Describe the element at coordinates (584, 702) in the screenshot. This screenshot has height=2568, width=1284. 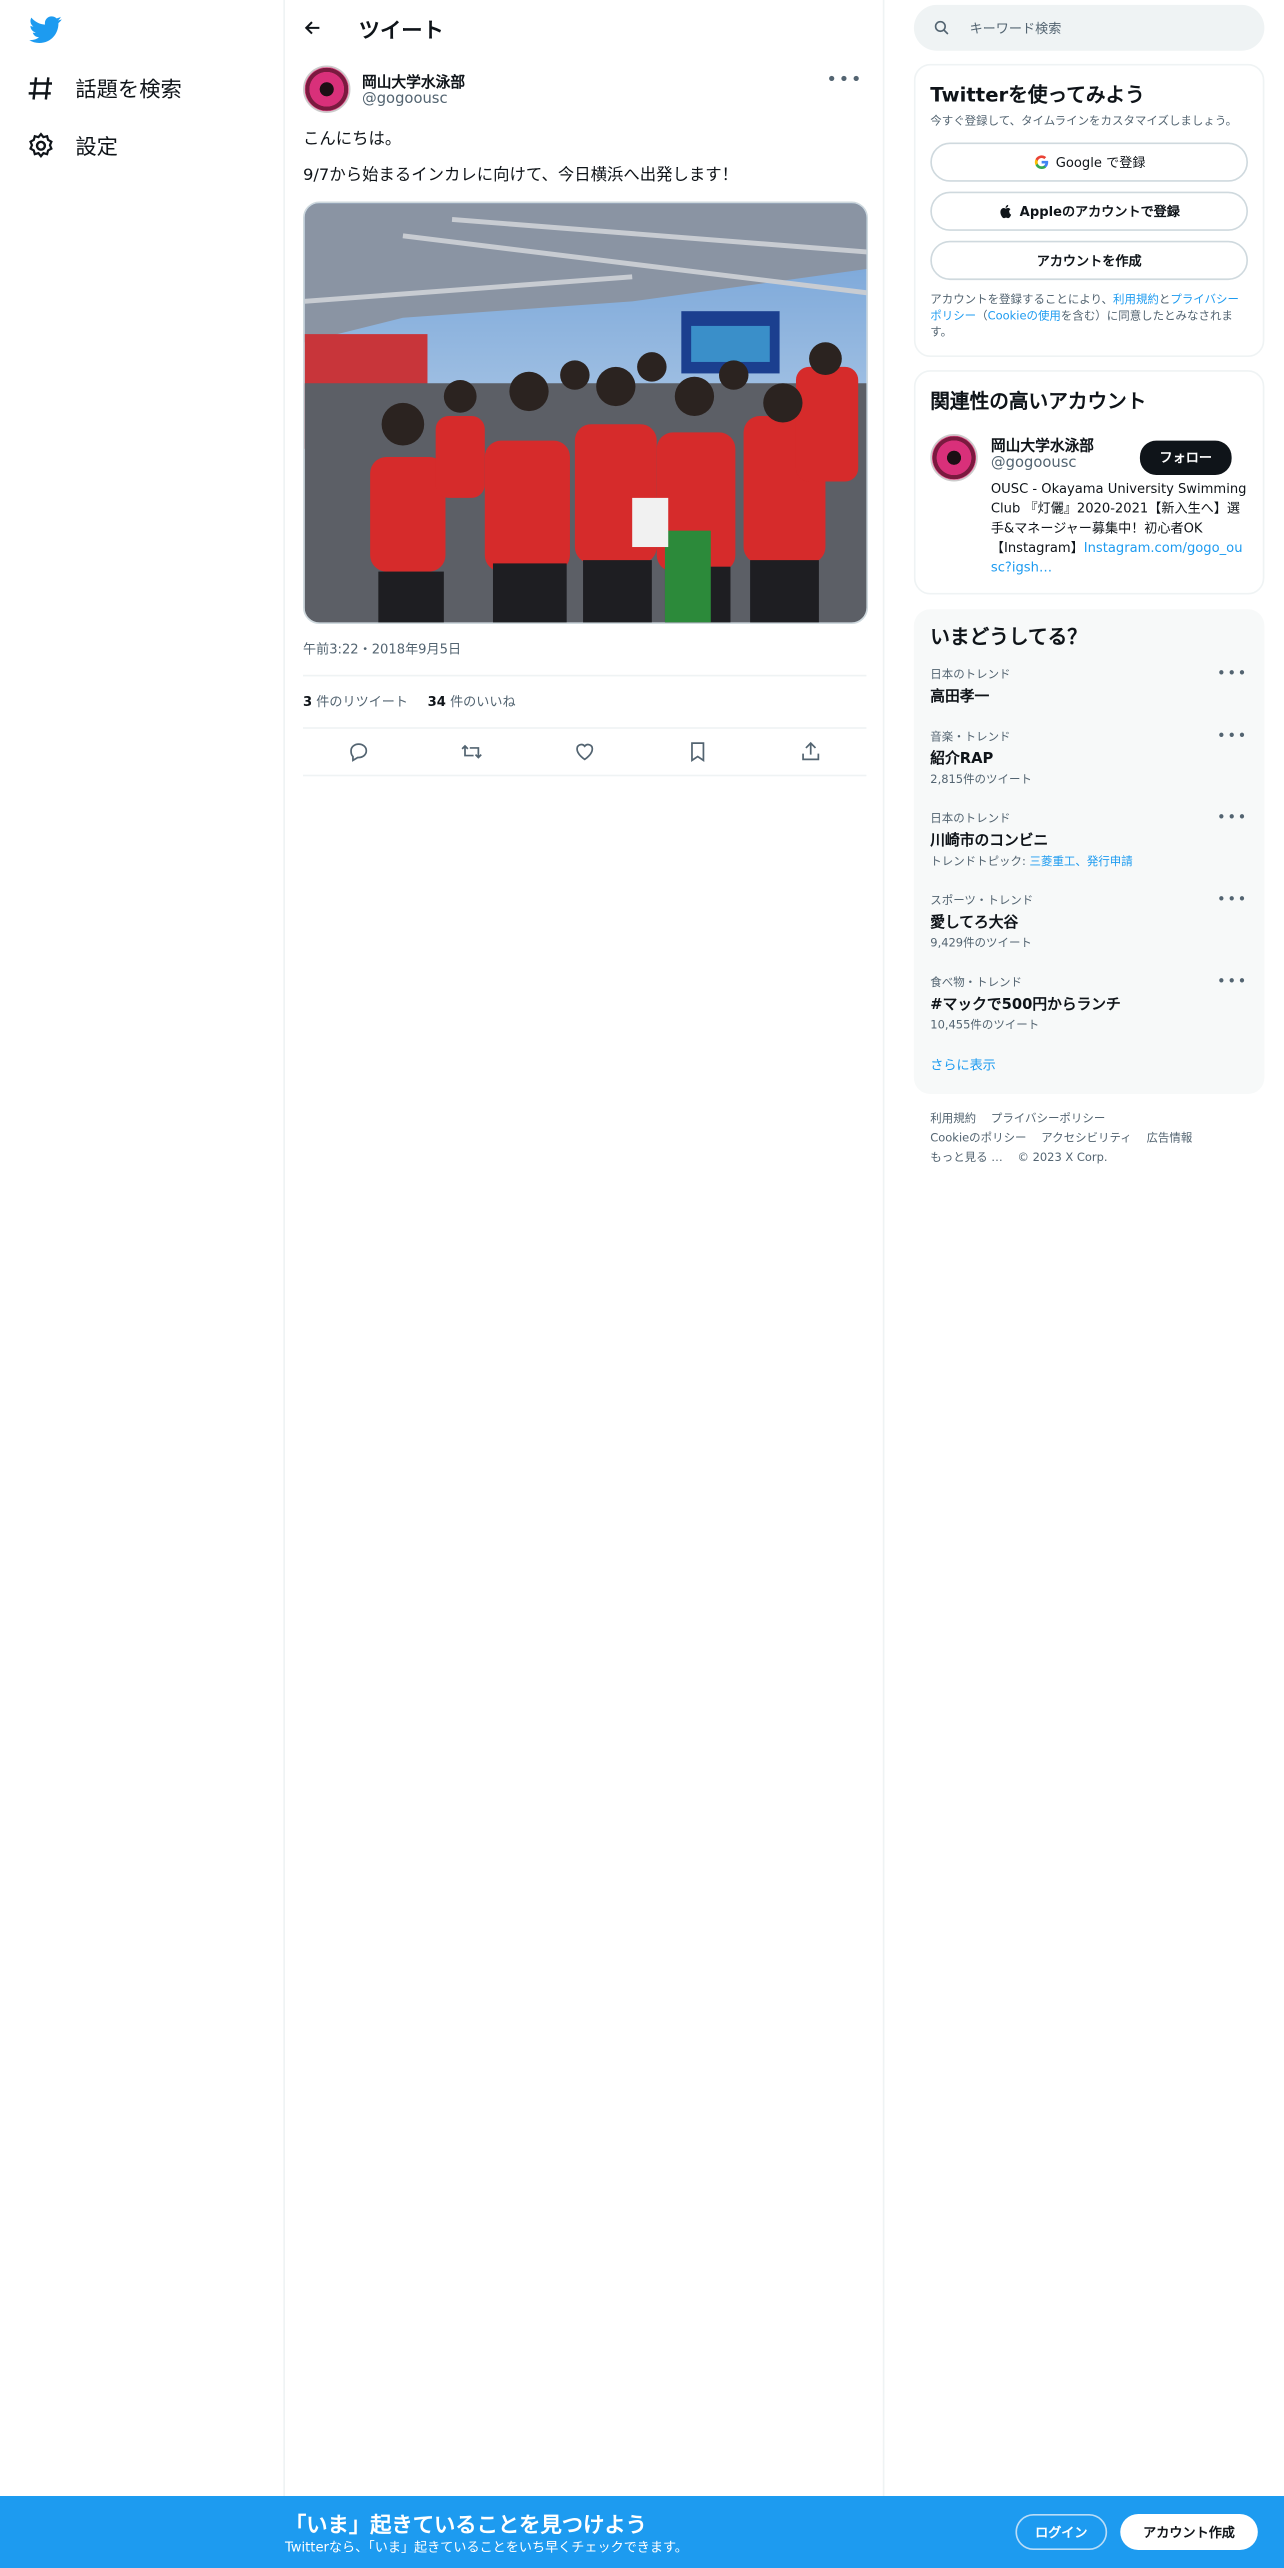
I see `tweet-stats: 3 件のリツイート 34 件のいいね` at that location.